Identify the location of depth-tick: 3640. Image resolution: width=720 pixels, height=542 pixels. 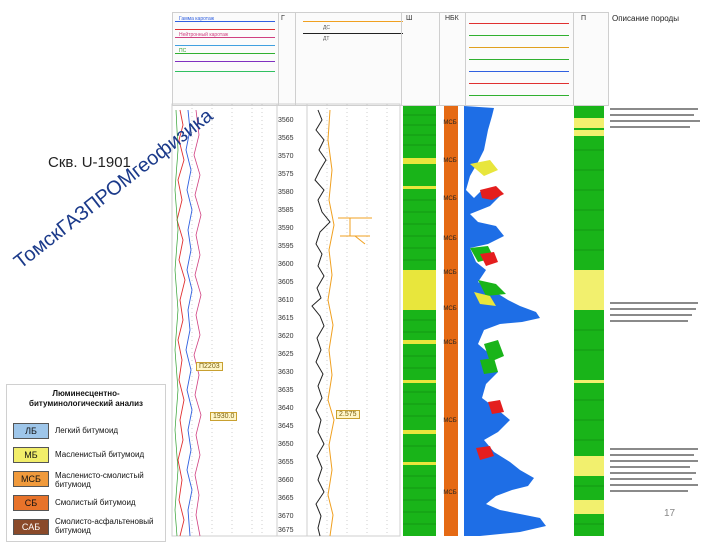
(286, 408).